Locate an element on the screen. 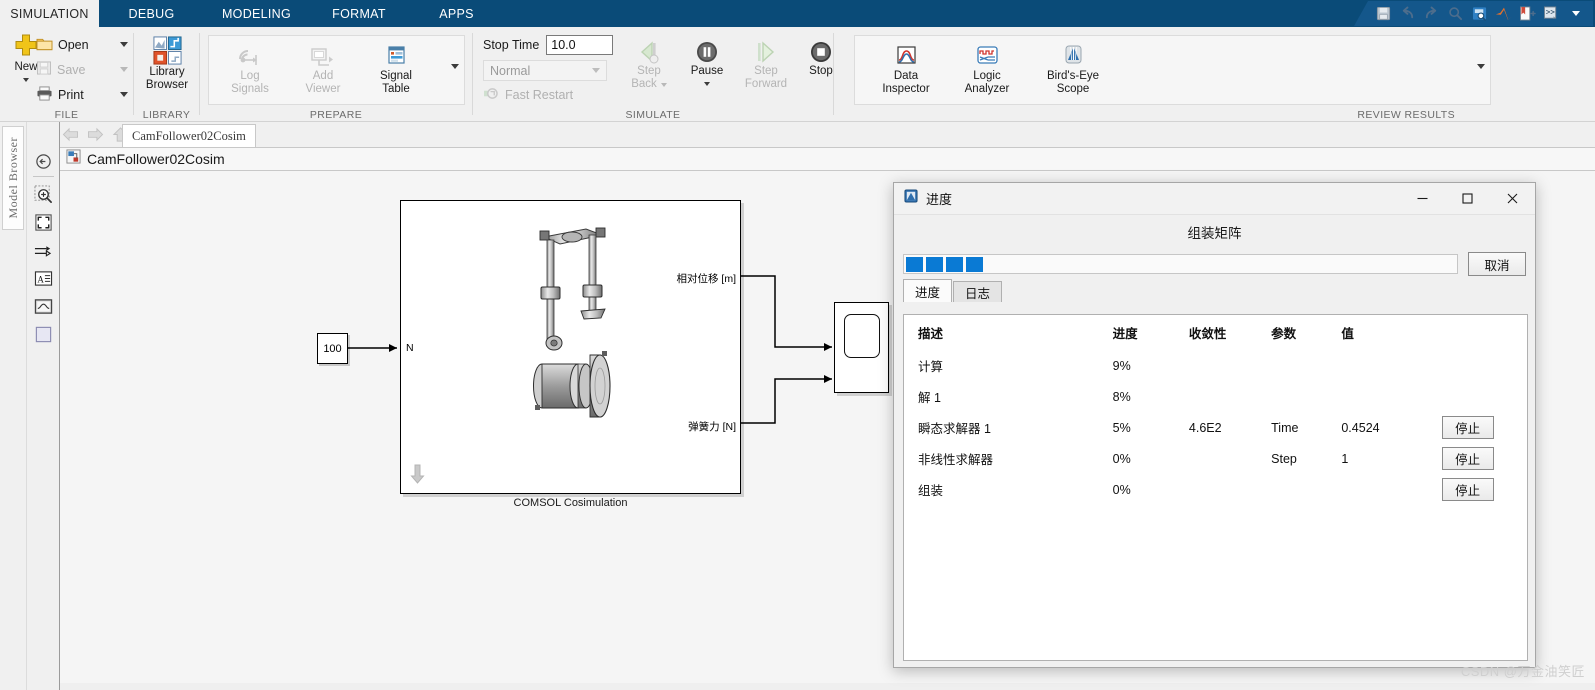  review-more-chevron-down-icon is located at coordinates (1481, 66).